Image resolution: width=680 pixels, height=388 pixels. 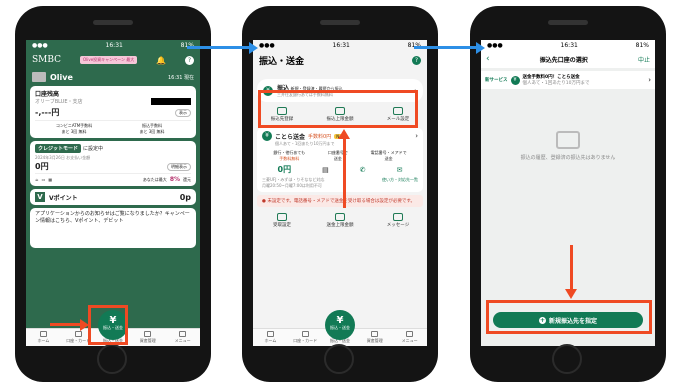 I want to click on vpoint-card: V Vポイント 0p, so click(x=113, y=197).